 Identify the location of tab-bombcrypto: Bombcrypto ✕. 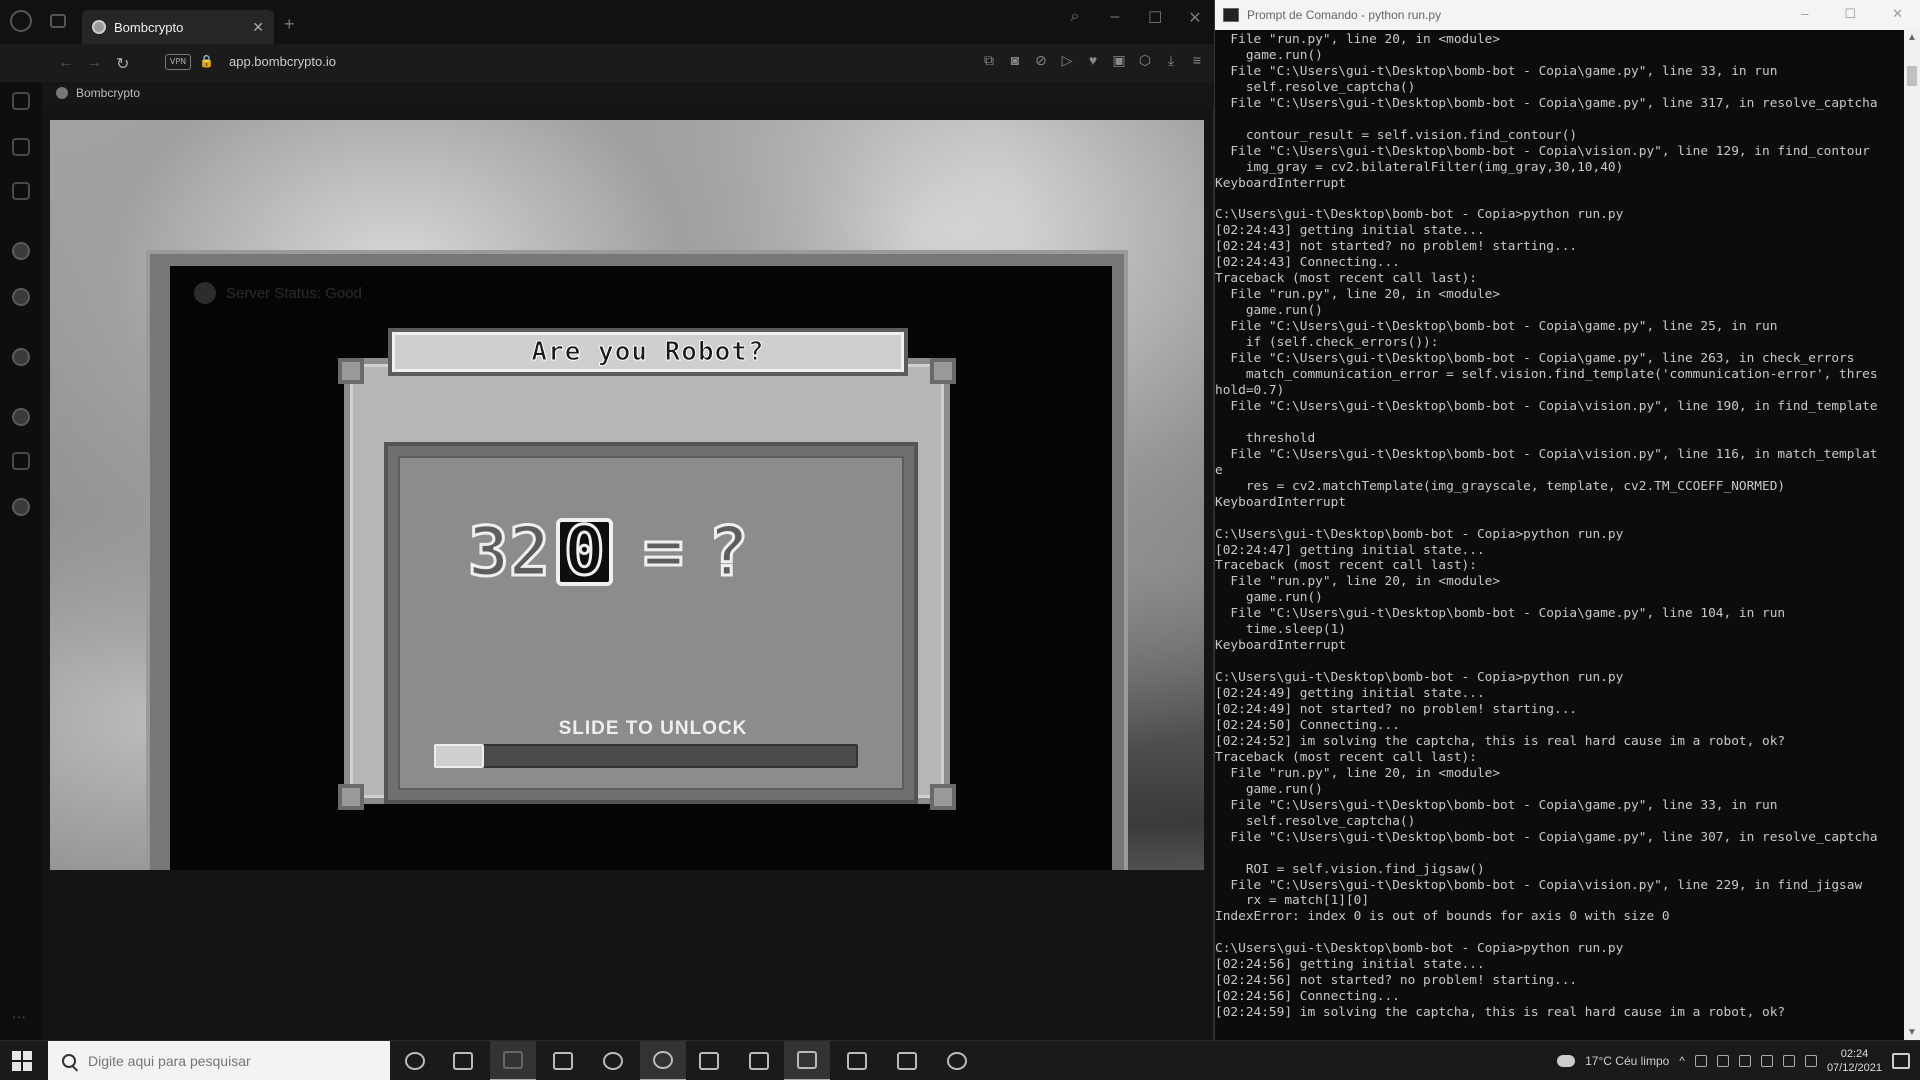
(178, 27).